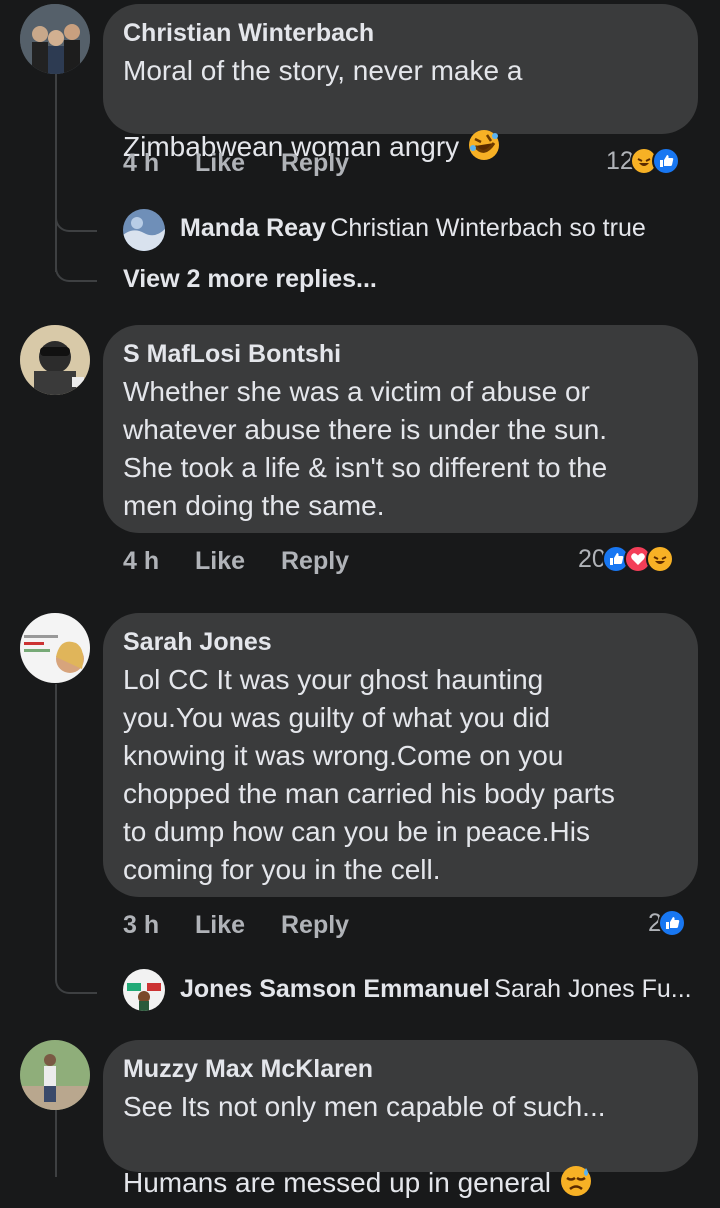  I want to click on comment-author: Muzzy Max McKlaren, so click(400, 1069).